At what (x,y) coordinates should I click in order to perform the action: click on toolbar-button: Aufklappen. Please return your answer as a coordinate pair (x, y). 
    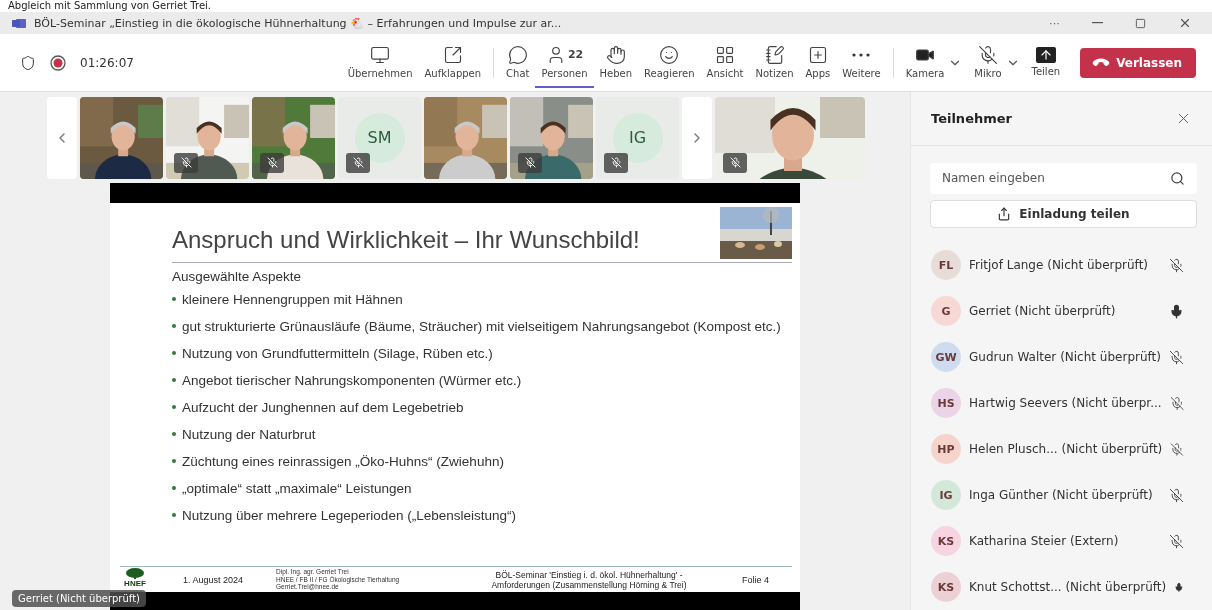
    Looking at the image, I should click on (453, 62).